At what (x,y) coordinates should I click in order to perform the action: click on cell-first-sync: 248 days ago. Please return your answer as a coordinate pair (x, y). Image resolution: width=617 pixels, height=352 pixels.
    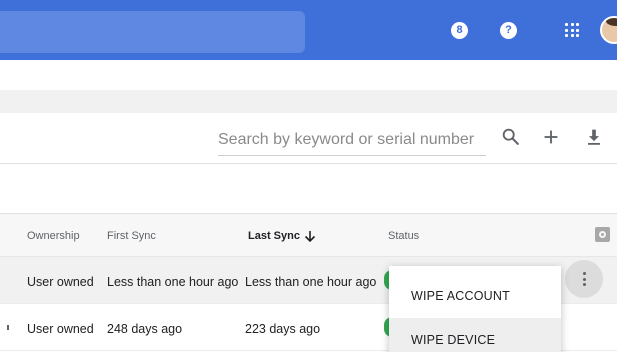
    Looking at the image, I should click on (145, 329).